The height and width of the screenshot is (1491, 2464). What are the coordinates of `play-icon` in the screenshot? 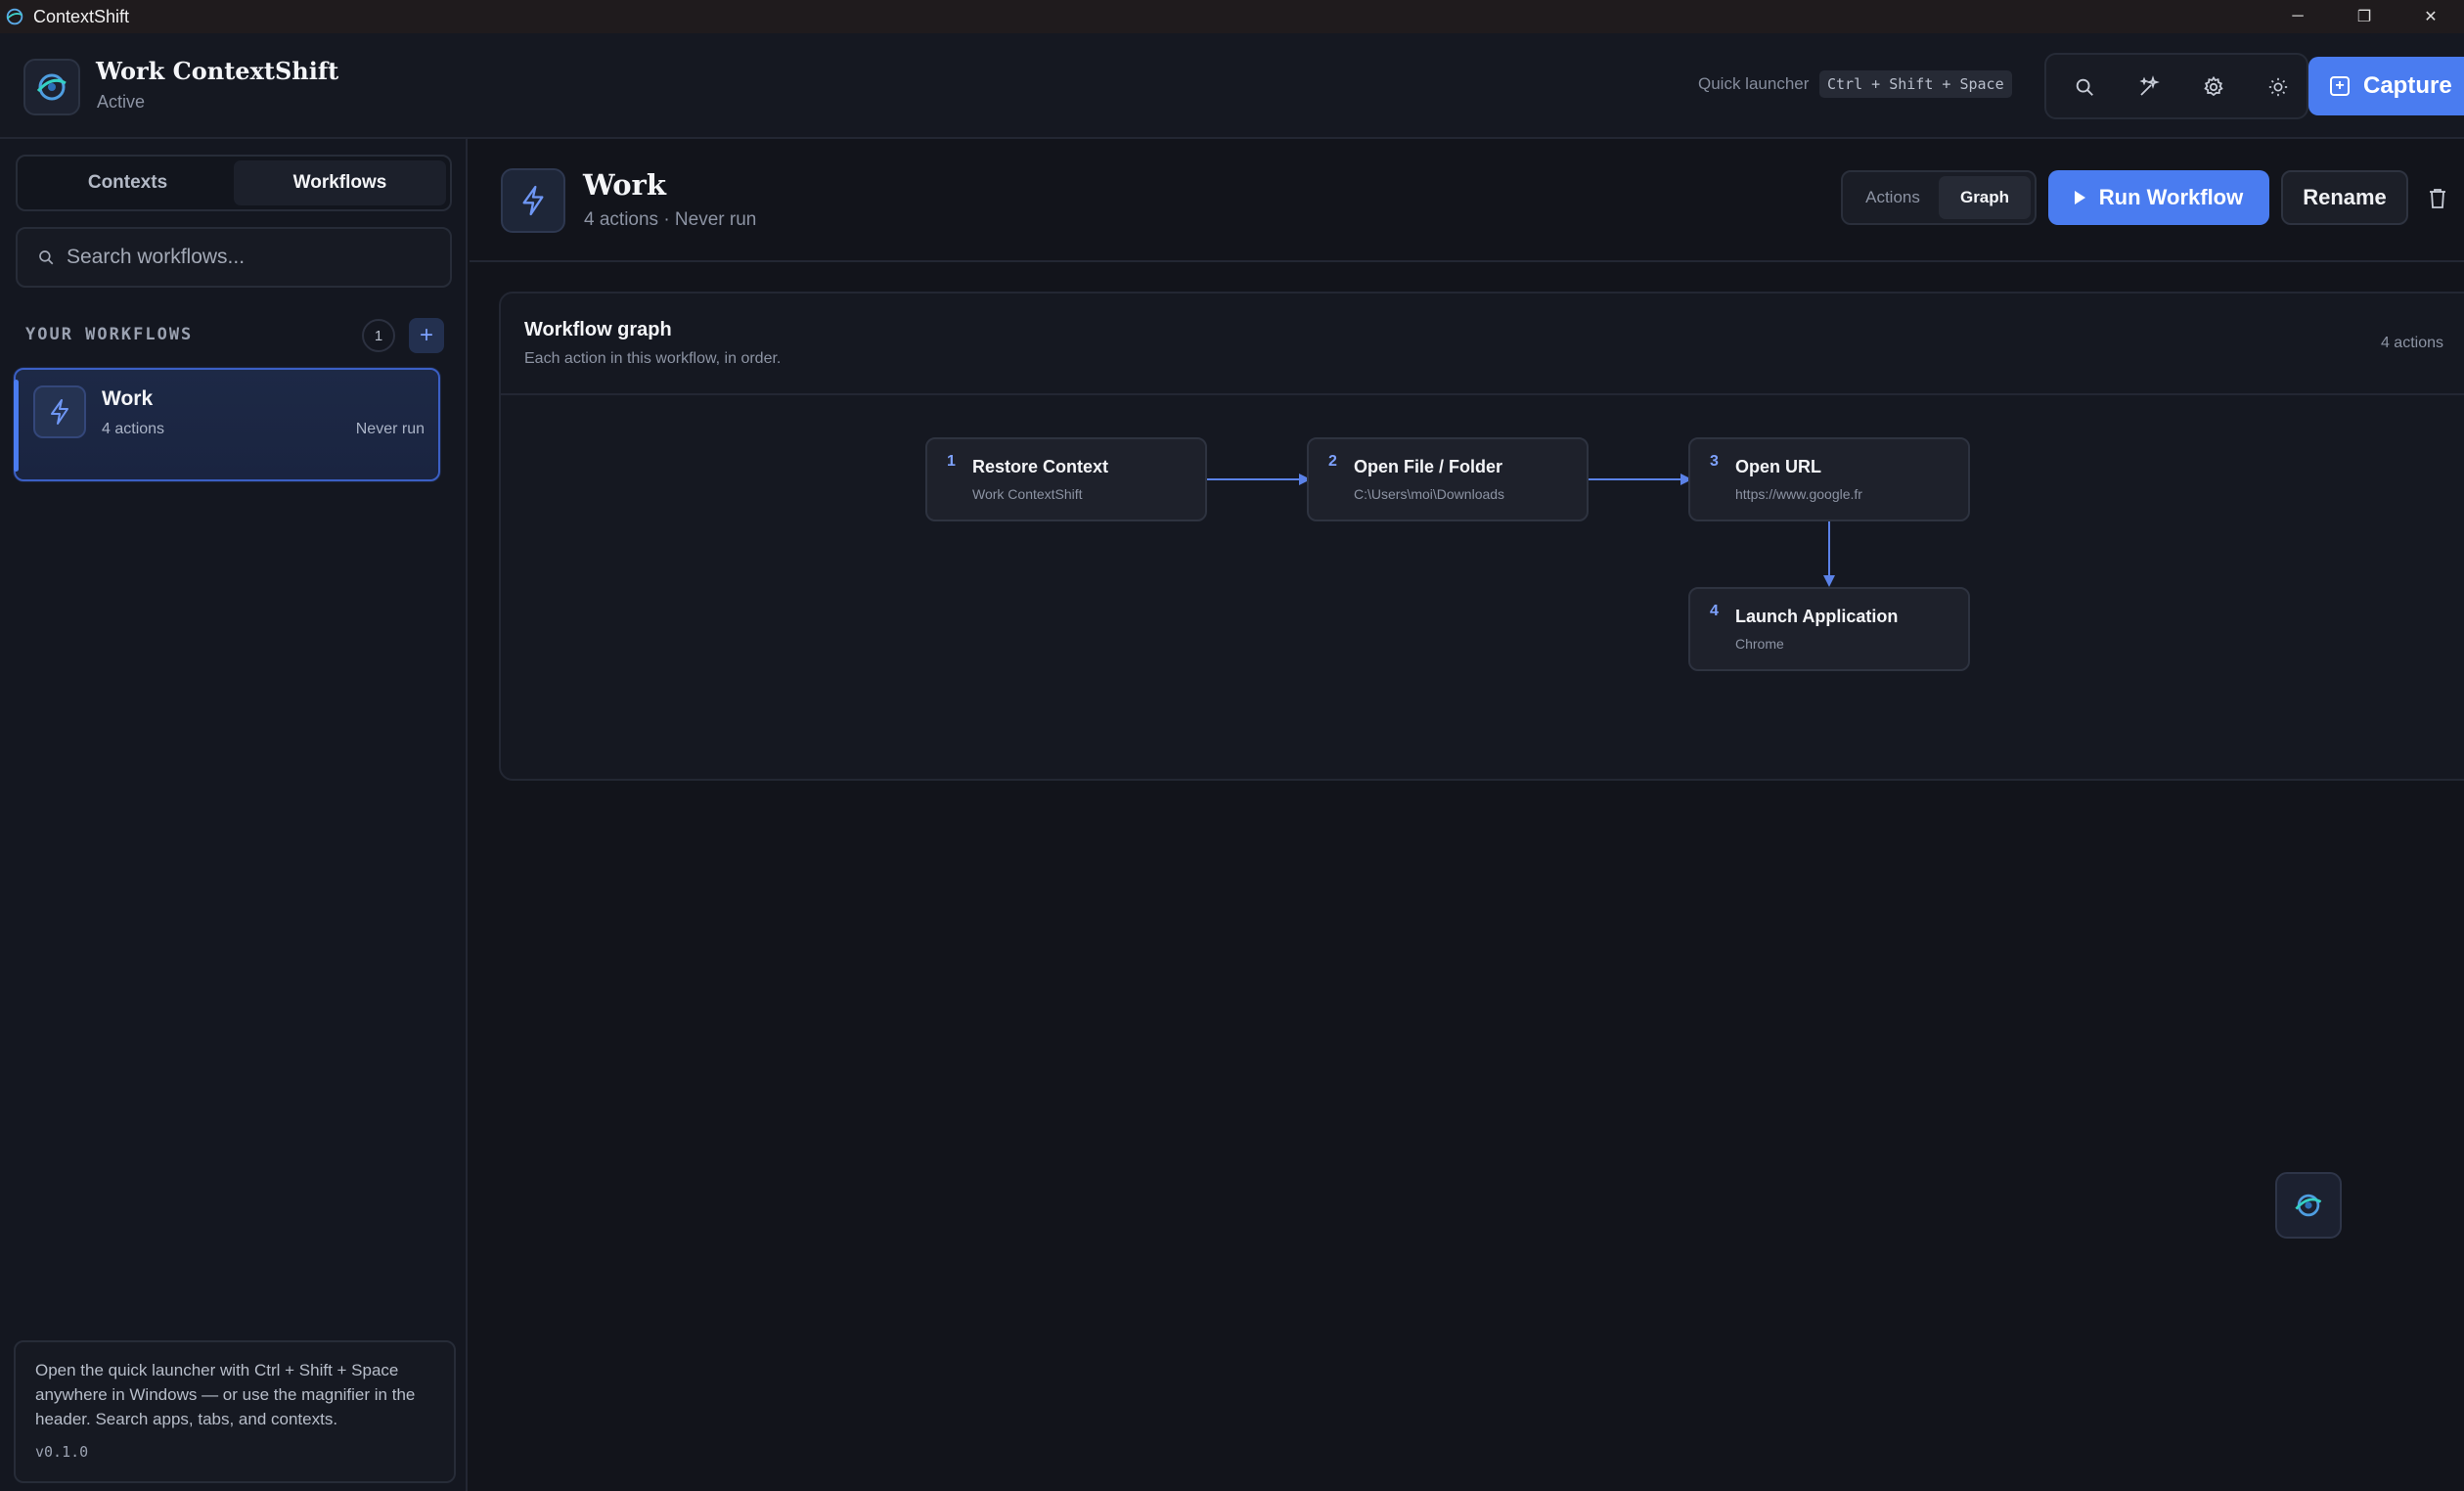 It's located at (2079, 198).